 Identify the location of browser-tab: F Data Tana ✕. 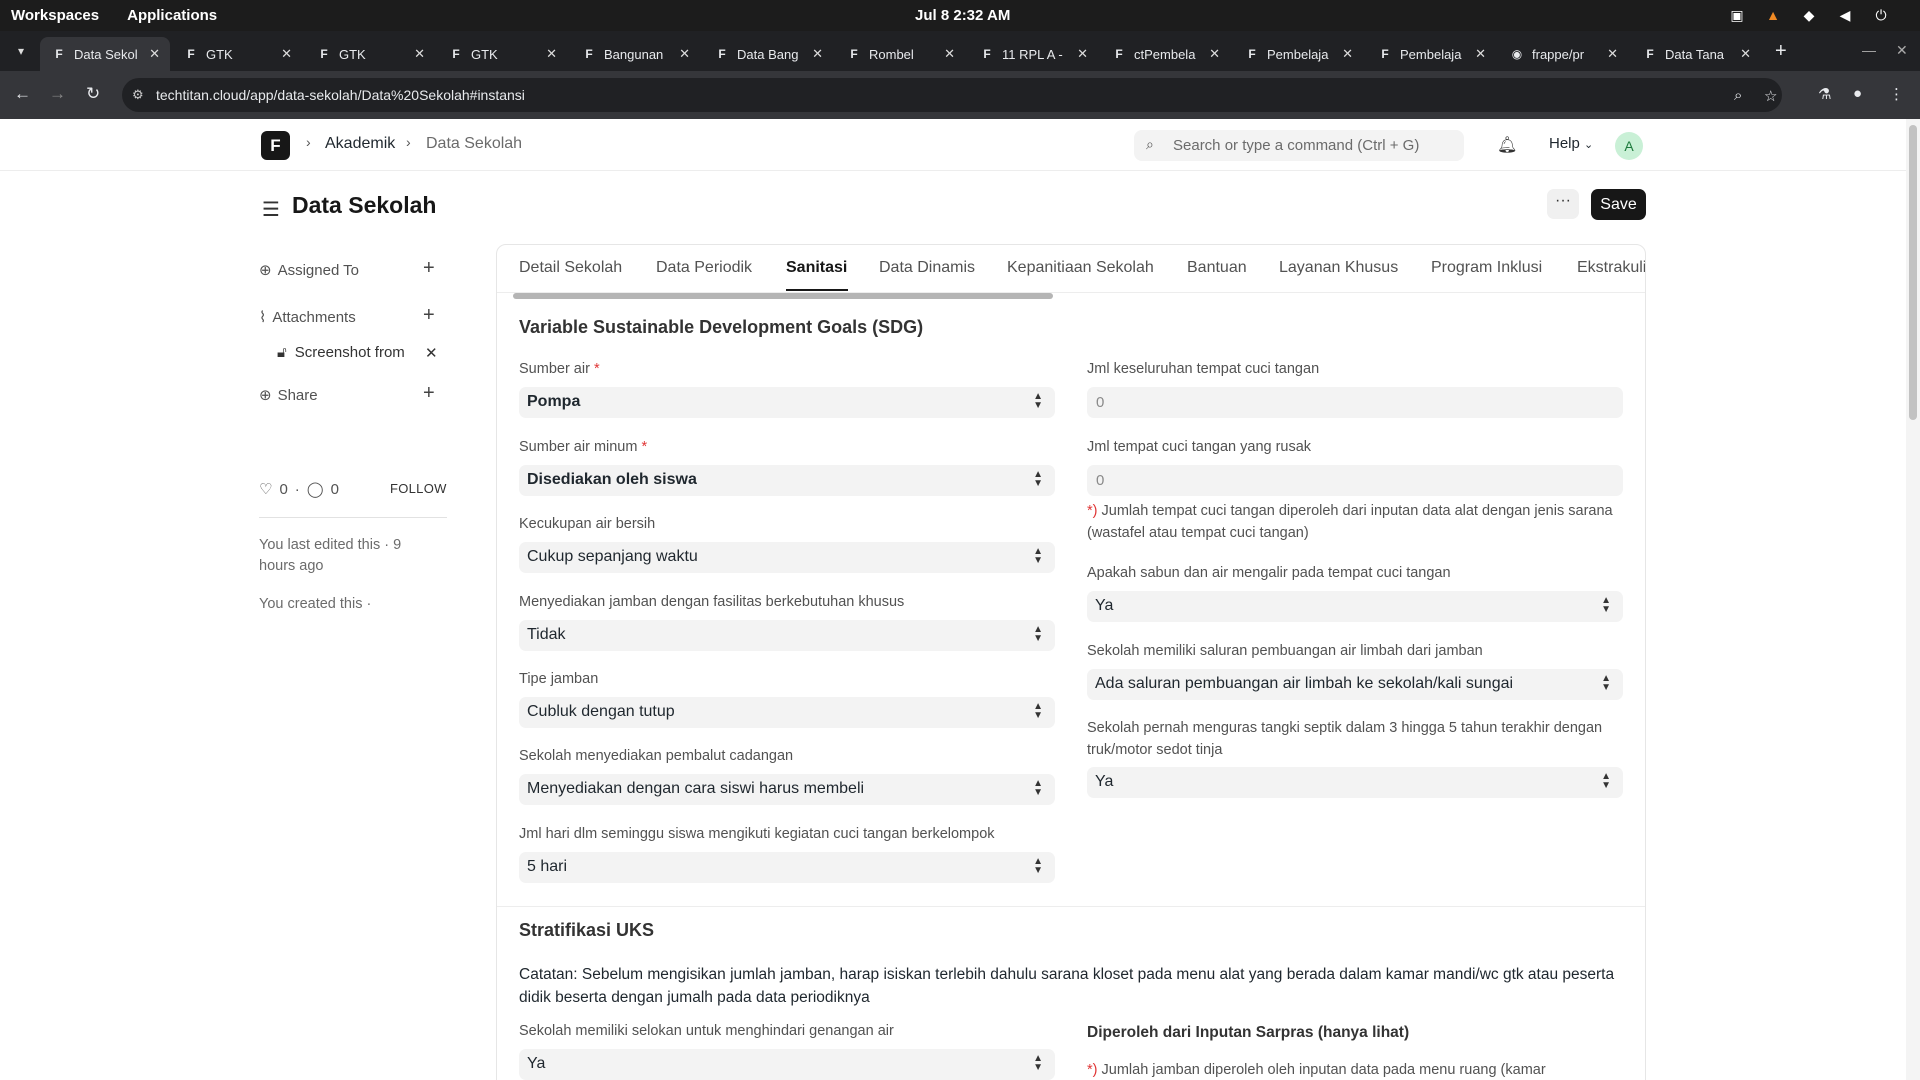
(1696, 54).